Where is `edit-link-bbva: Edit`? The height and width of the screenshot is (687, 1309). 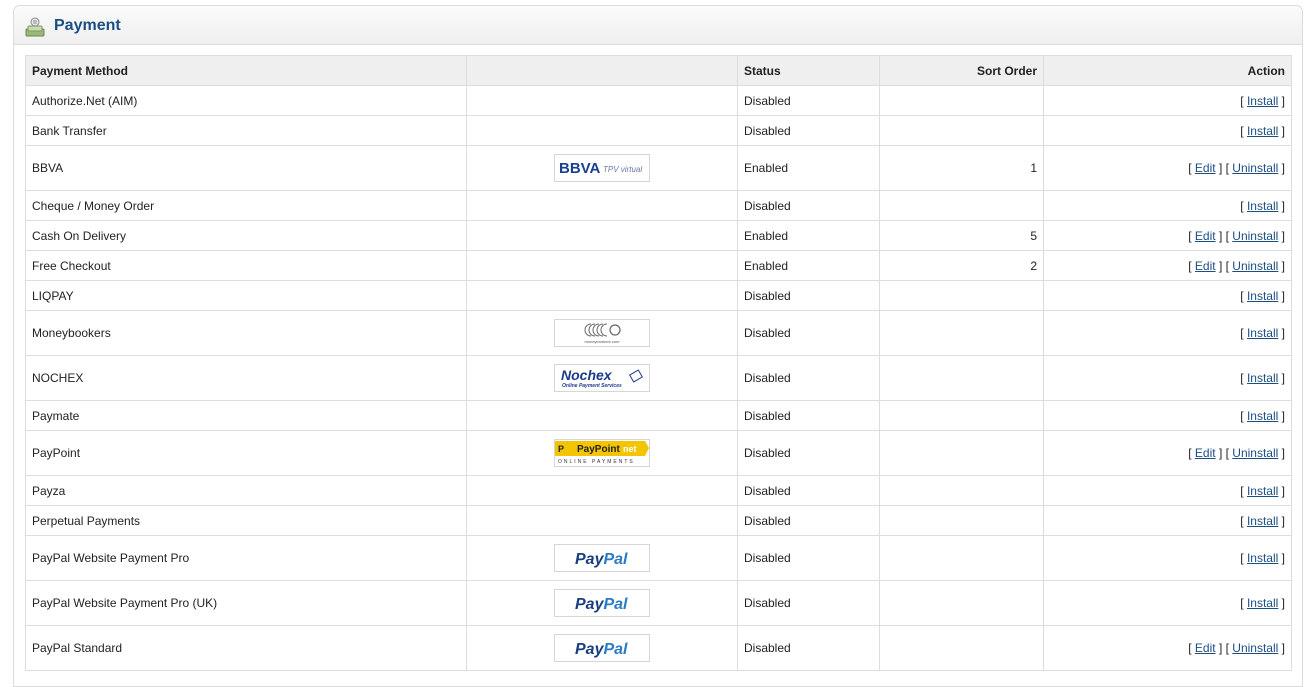 edit-link-bbva: Edit is located at coordinates (1205, 168).